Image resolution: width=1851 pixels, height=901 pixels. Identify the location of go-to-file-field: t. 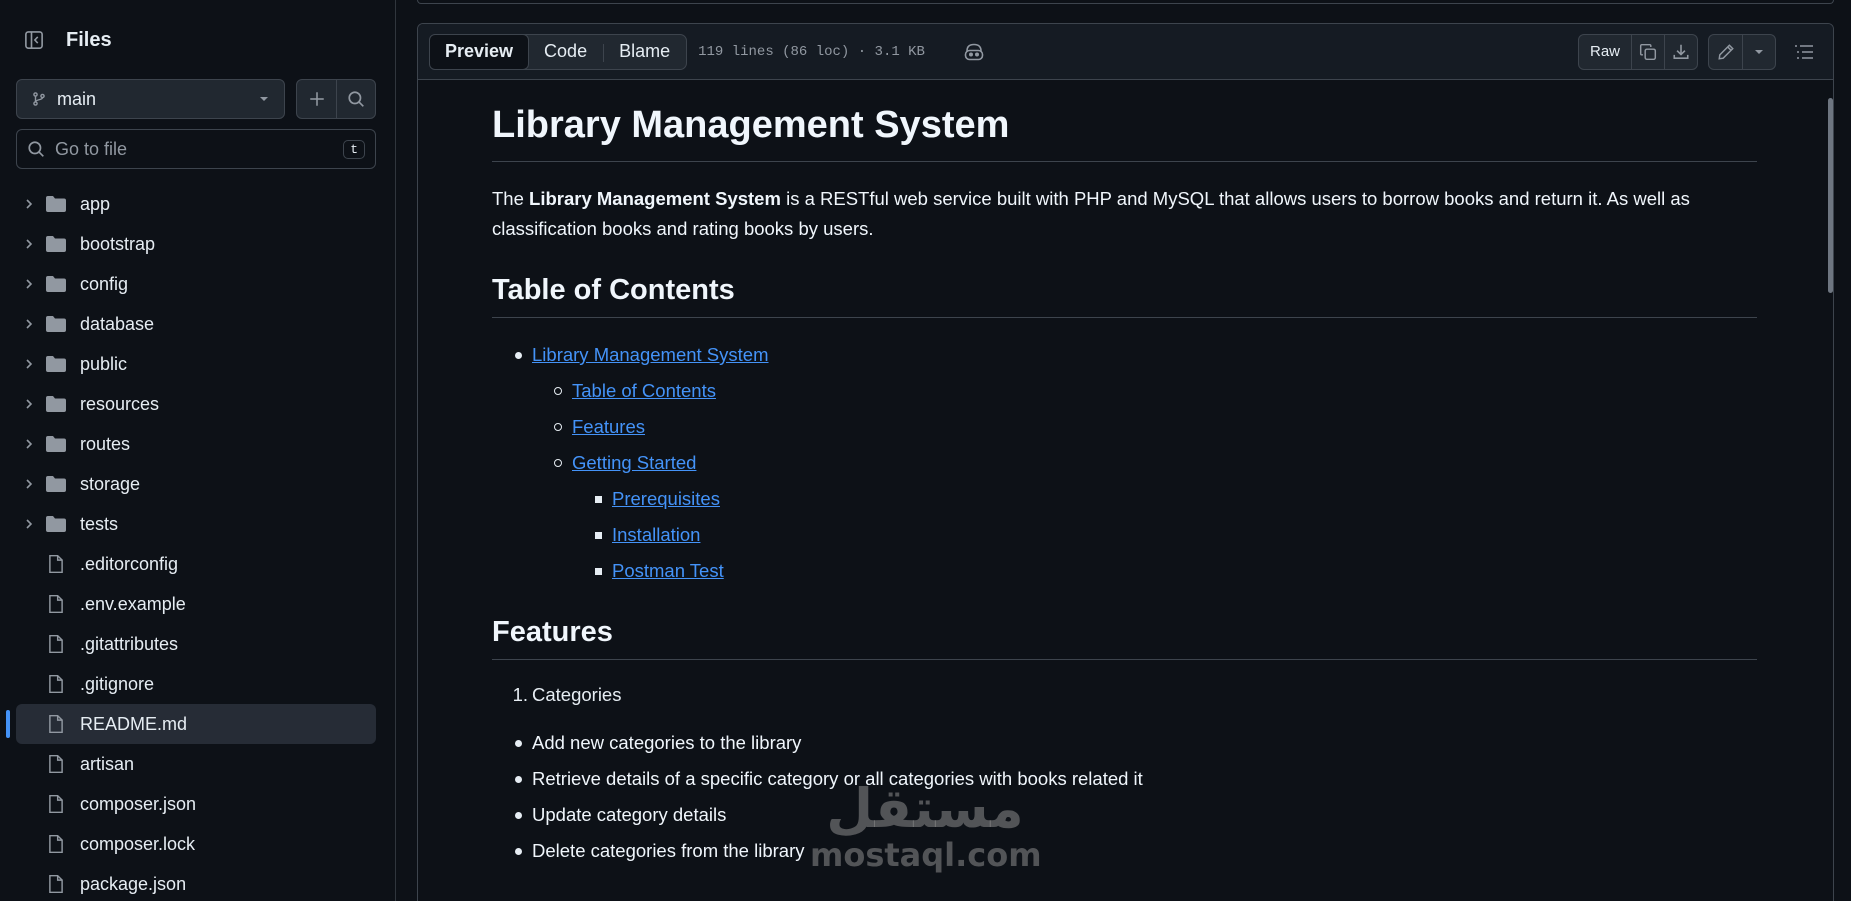
(196, 149).